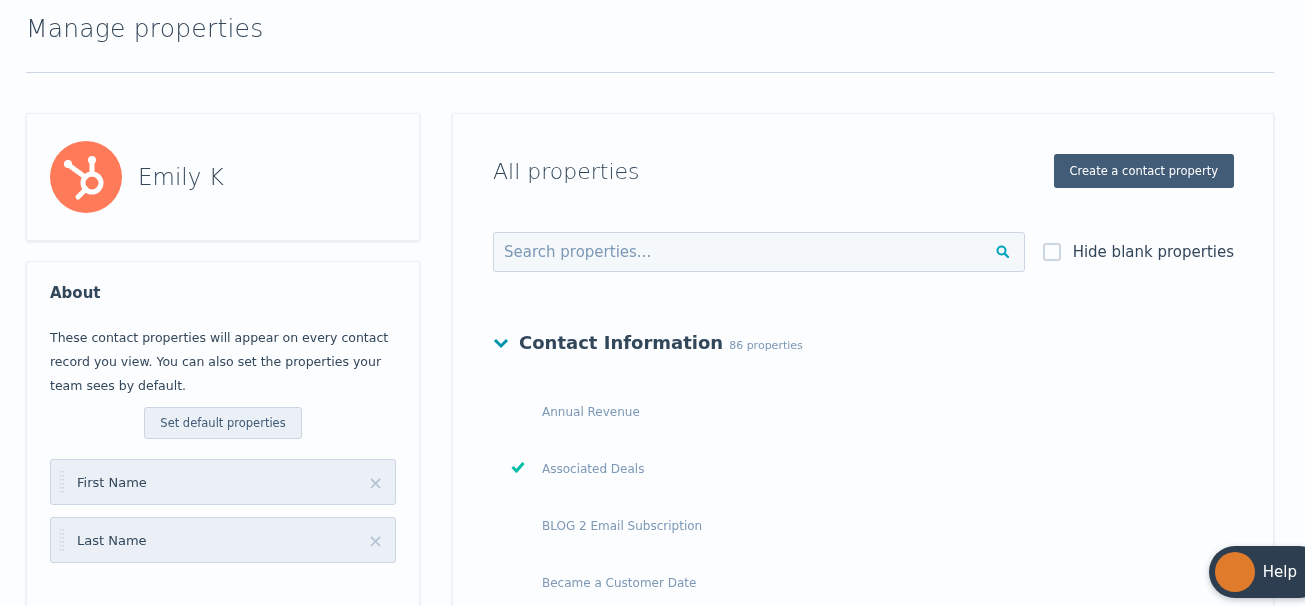 This screenshot has width=1305, height=606. What do you see at coordinates (621, 342) in the screenshot?
I see `group-name: Contact Information` at bounding box center [621, 342].